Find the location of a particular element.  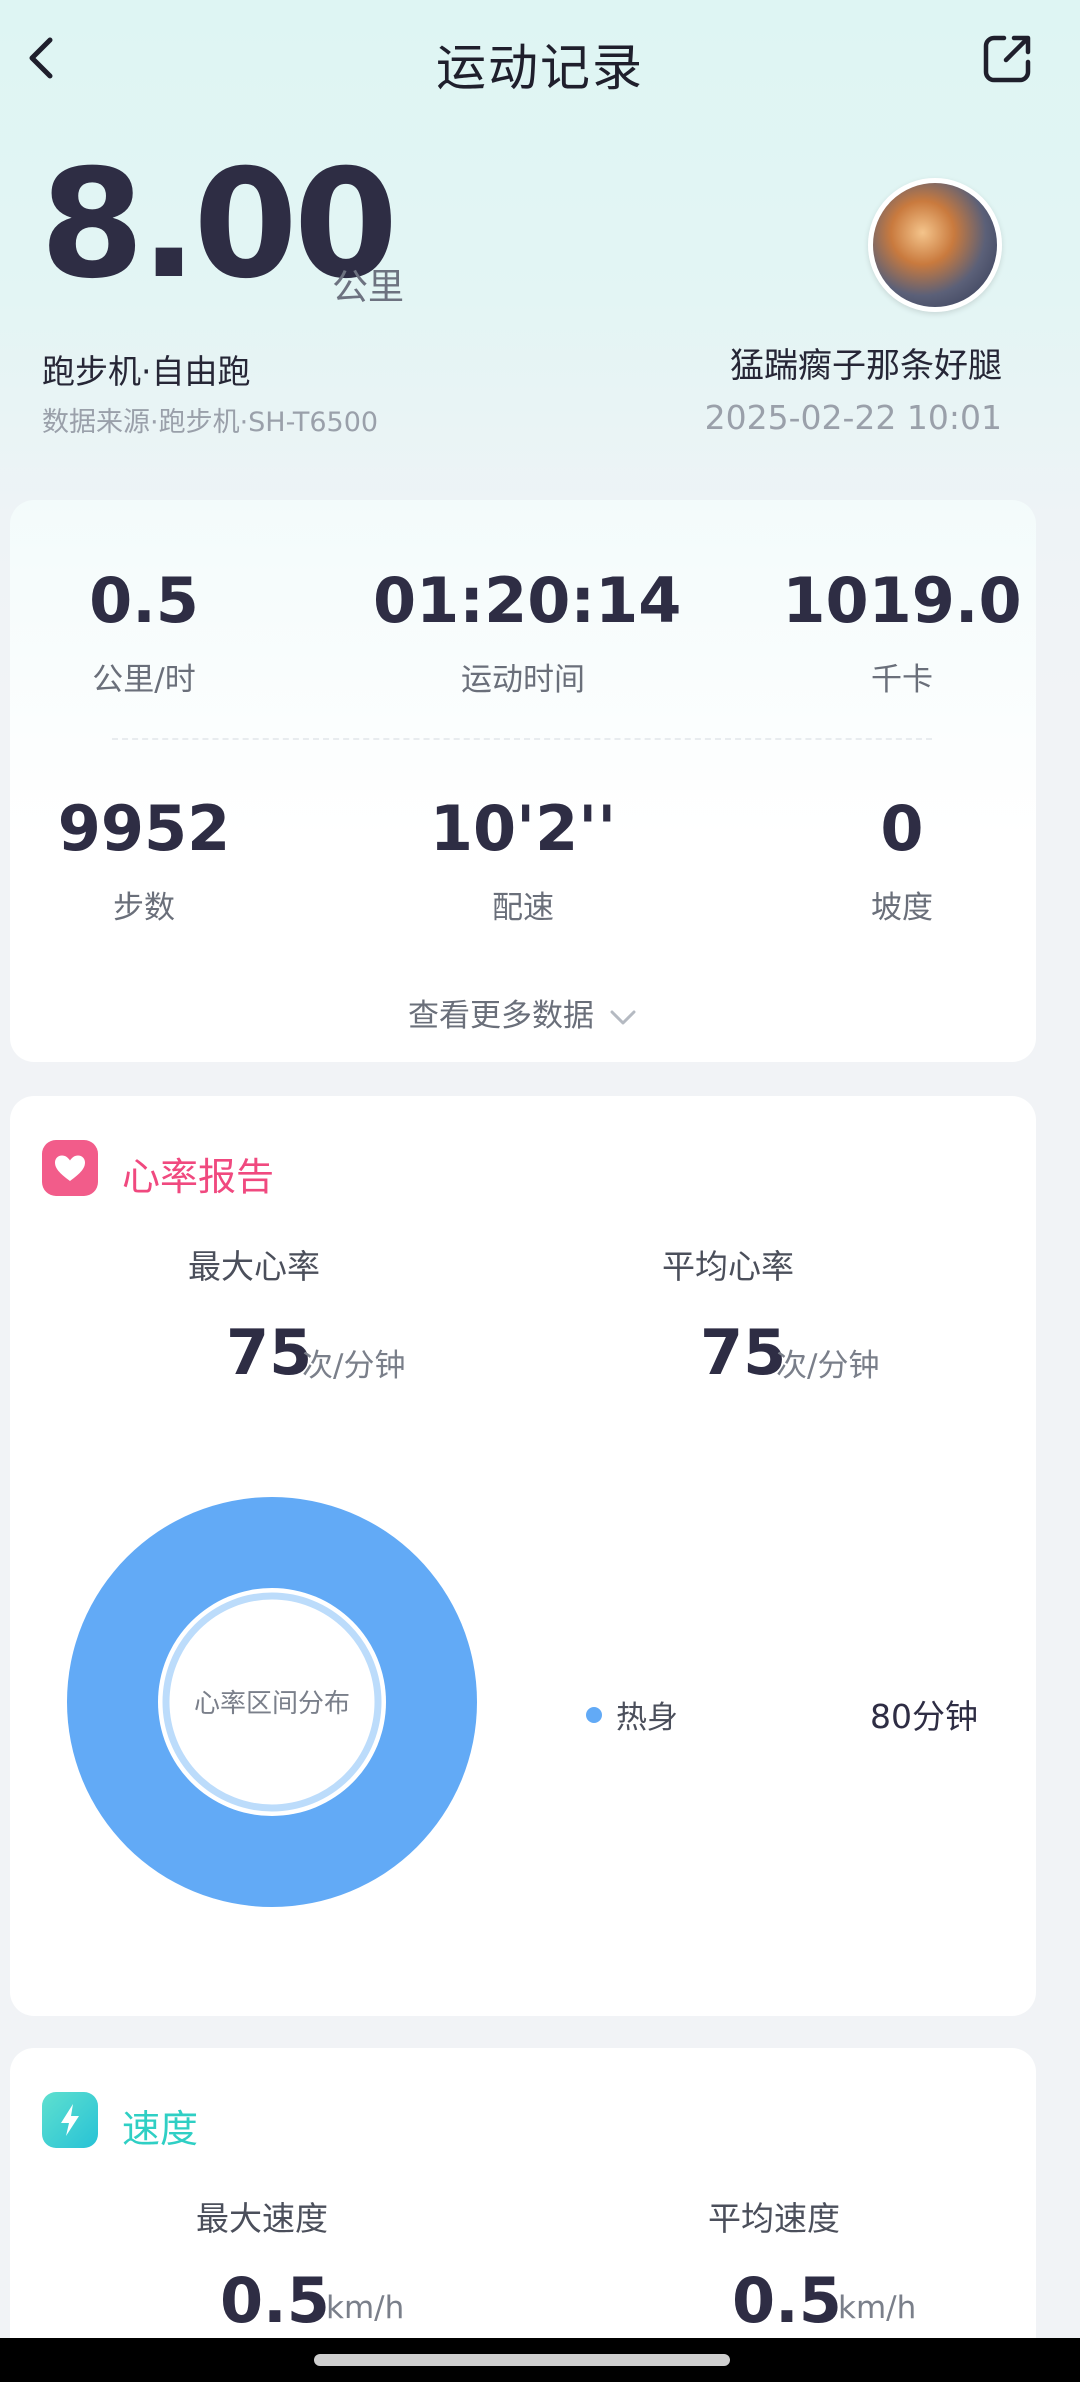

stat-speed: 0.5 公里/时 is located at coordinates (147, 634).